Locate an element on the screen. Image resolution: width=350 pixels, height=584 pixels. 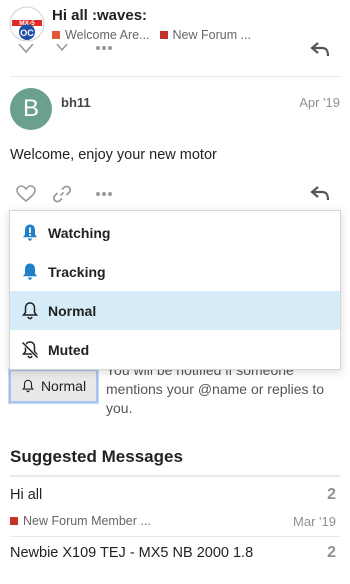
suggested-heading: Suggested Messages is located at coordinates (96, 456).